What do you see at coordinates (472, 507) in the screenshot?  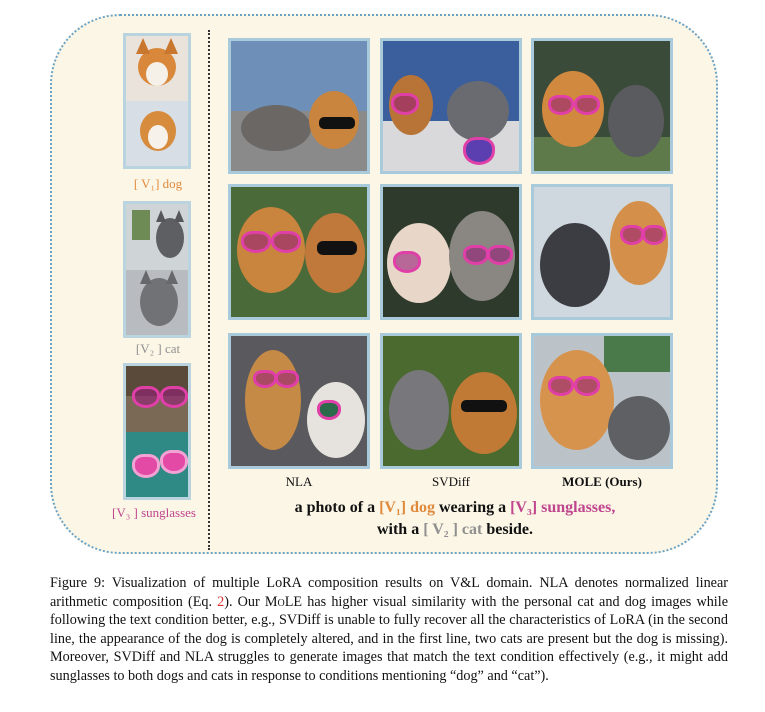 I see `prompt-text: wearing a` at bounding box center [472, 507].